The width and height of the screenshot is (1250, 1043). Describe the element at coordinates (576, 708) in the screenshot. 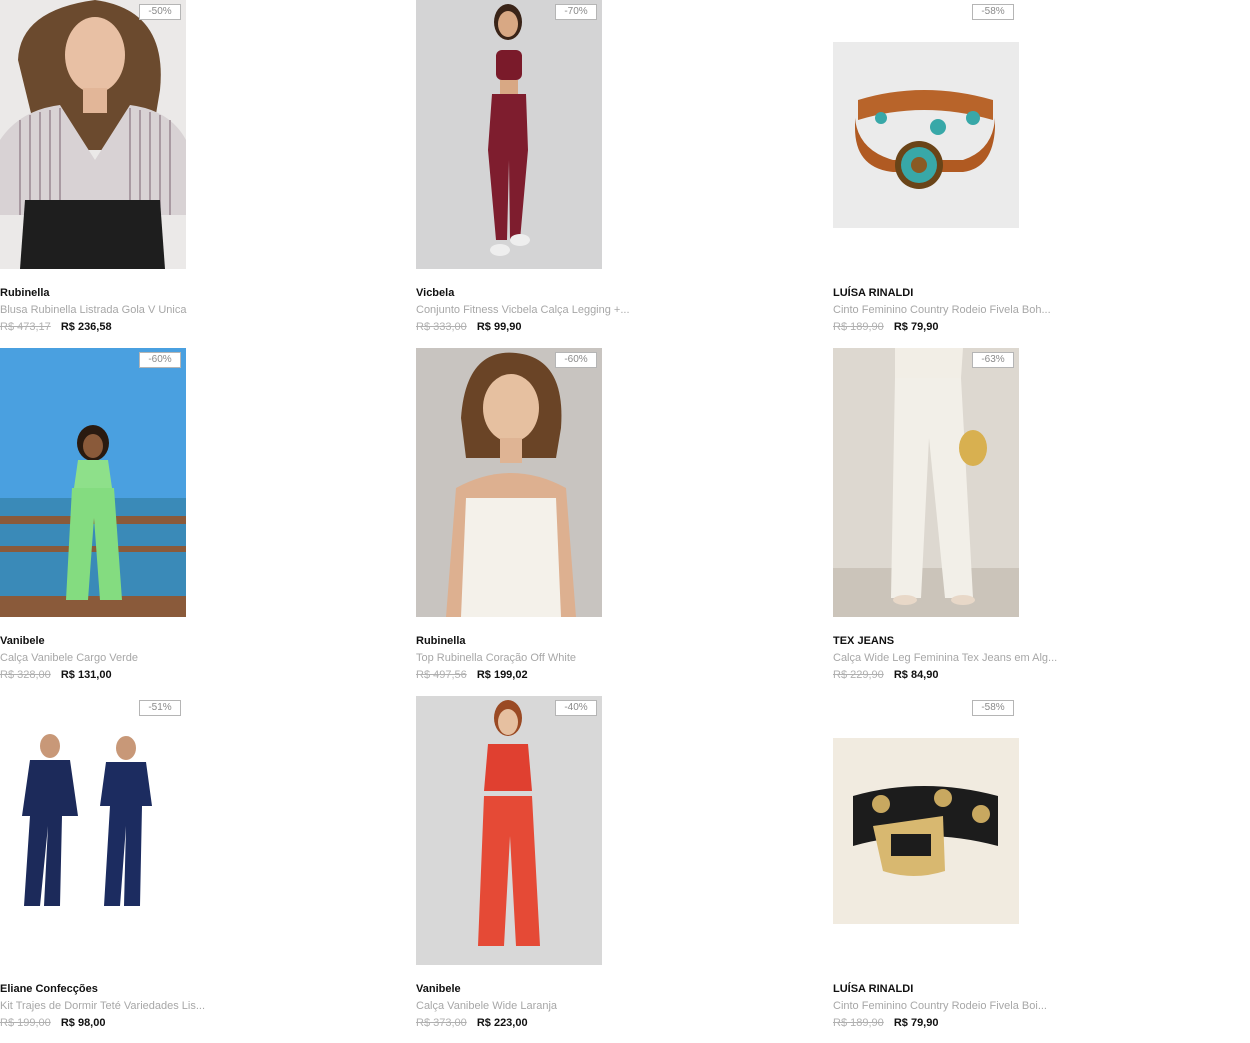

I see `discount-badge: -40%` at that location.